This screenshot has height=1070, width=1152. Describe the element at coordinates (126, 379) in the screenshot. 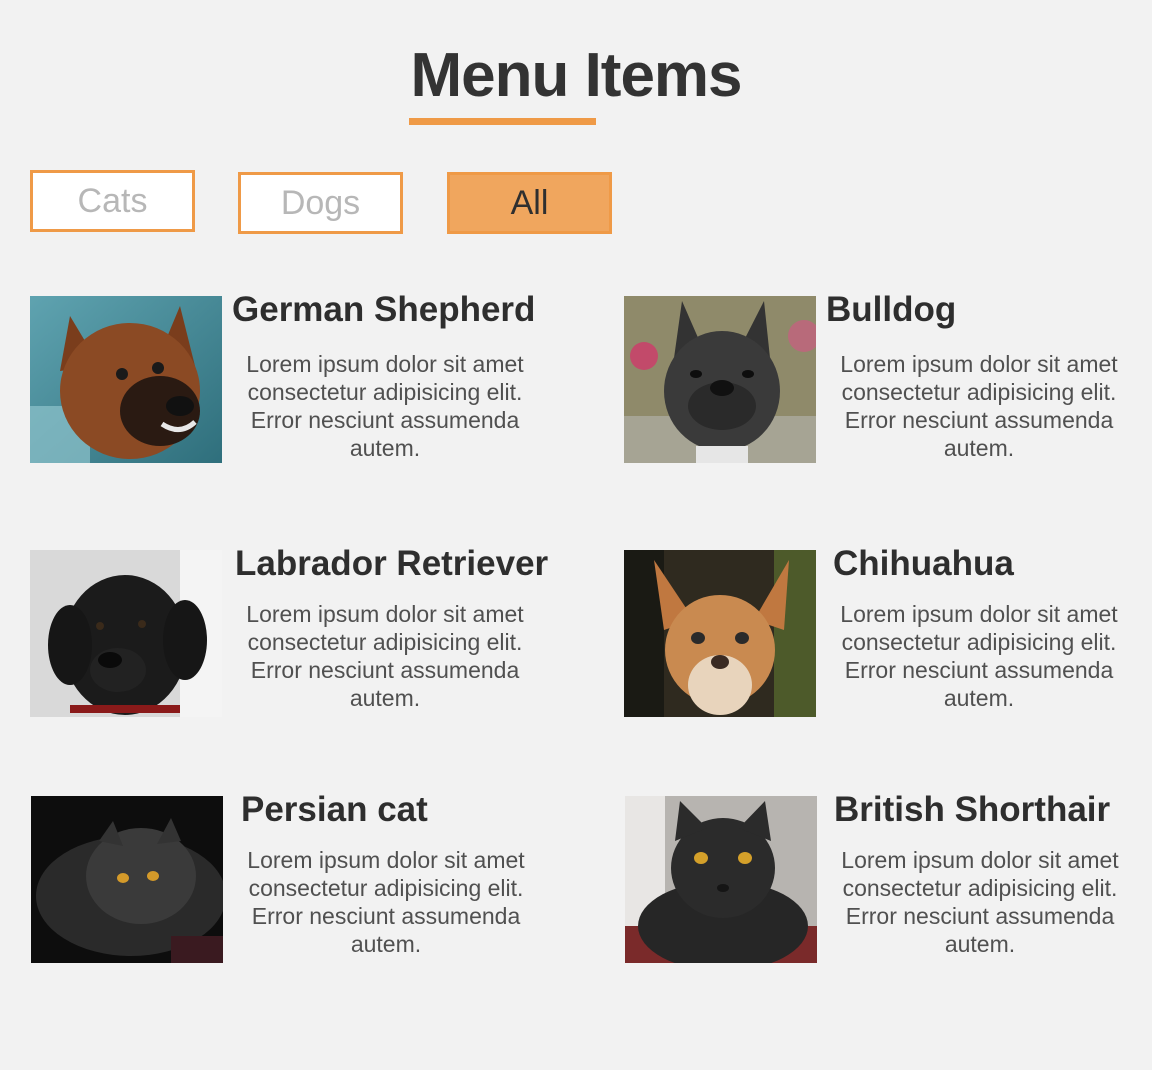

I see `german-shepherd-photo` at that location.